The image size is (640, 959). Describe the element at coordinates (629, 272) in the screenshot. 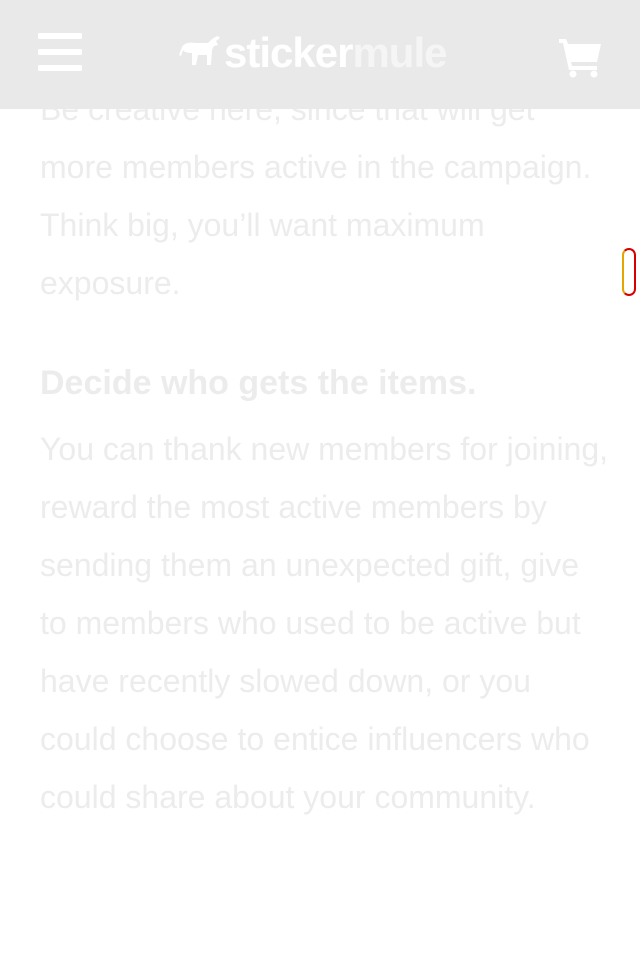

I see `scroll-handle` at that location.